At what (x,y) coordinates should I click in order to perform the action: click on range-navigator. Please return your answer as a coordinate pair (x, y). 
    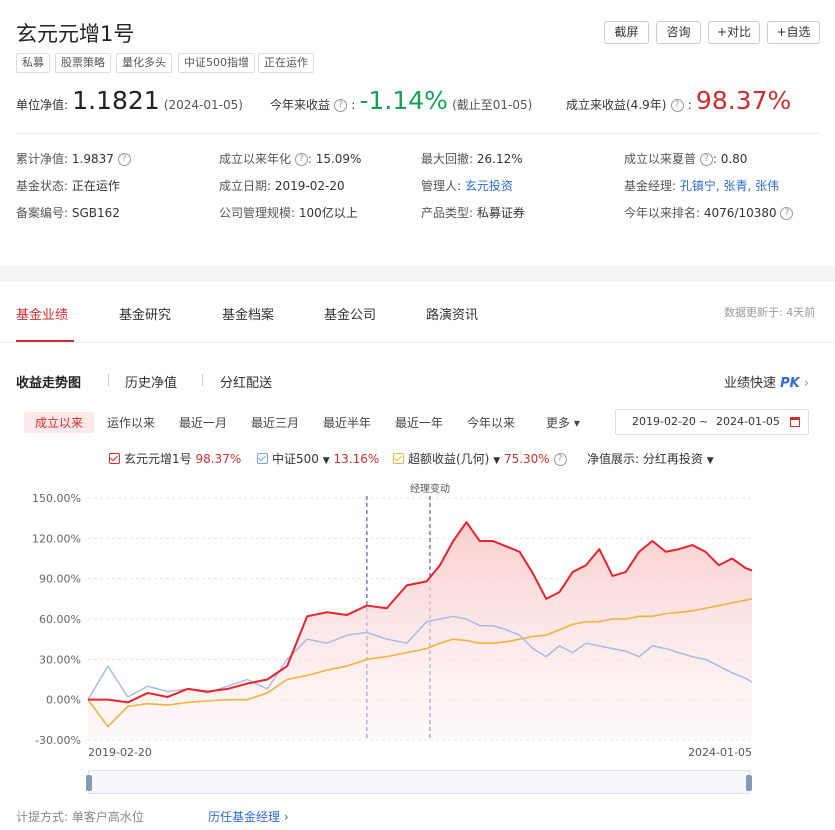
    Looking at the image, I should click on (419, 782).